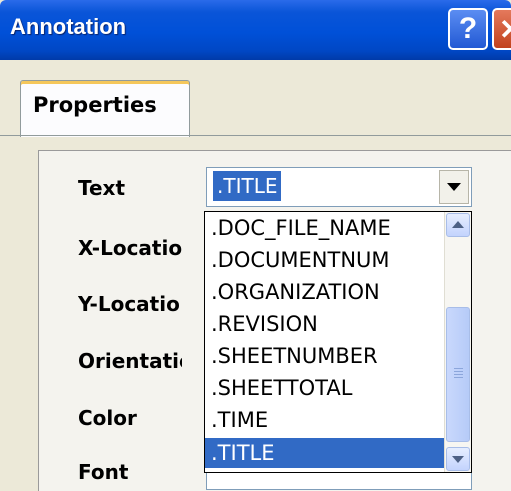  I want to click on list-item: .DOC_FILE_NAME, so click(325, 228).